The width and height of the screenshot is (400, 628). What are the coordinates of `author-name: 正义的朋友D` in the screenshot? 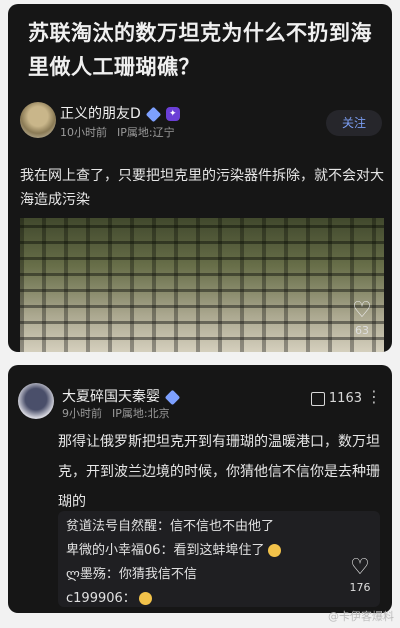 It's located at (100, 114).